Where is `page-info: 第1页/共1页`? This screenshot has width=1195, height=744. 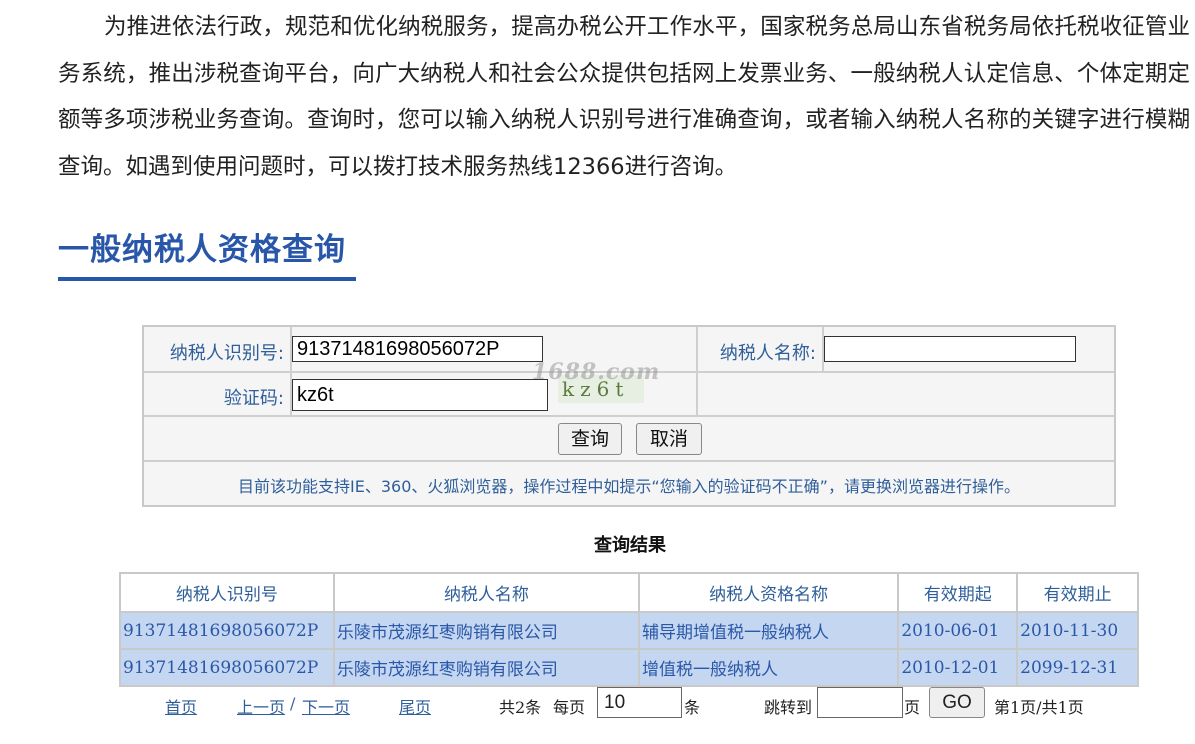
page-info: 第1页/共1页 is located at coordinates (1039, 707).